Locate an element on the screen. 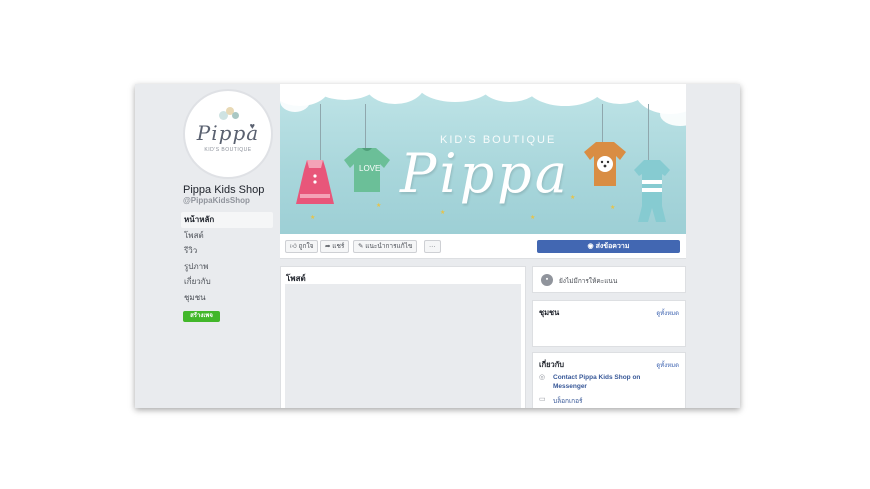 The height and width of the screenshot is (489, 870). about-see-all-link: ดูทั้งหมด is located at coordinates (667, 365).